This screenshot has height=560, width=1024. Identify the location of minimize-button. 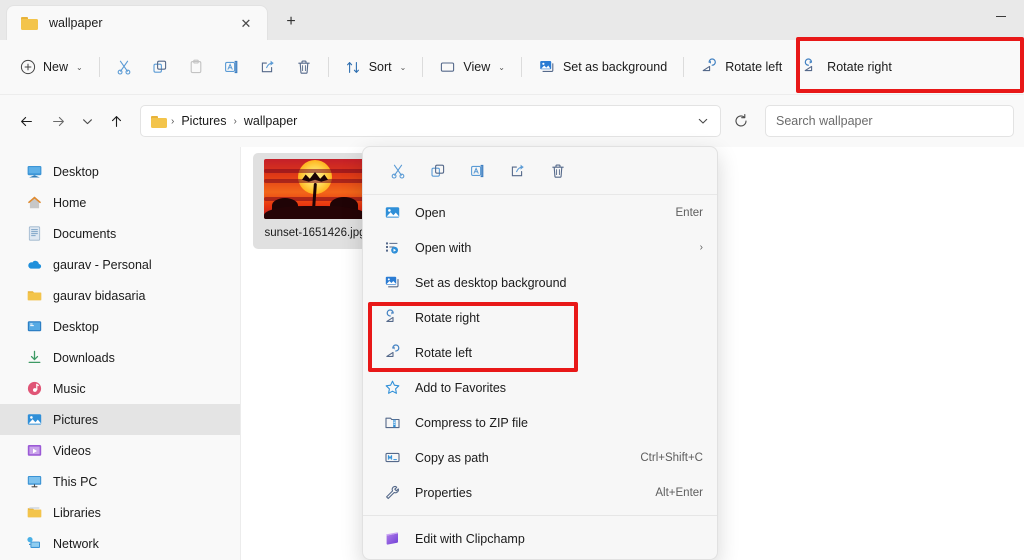
(1001, 16).